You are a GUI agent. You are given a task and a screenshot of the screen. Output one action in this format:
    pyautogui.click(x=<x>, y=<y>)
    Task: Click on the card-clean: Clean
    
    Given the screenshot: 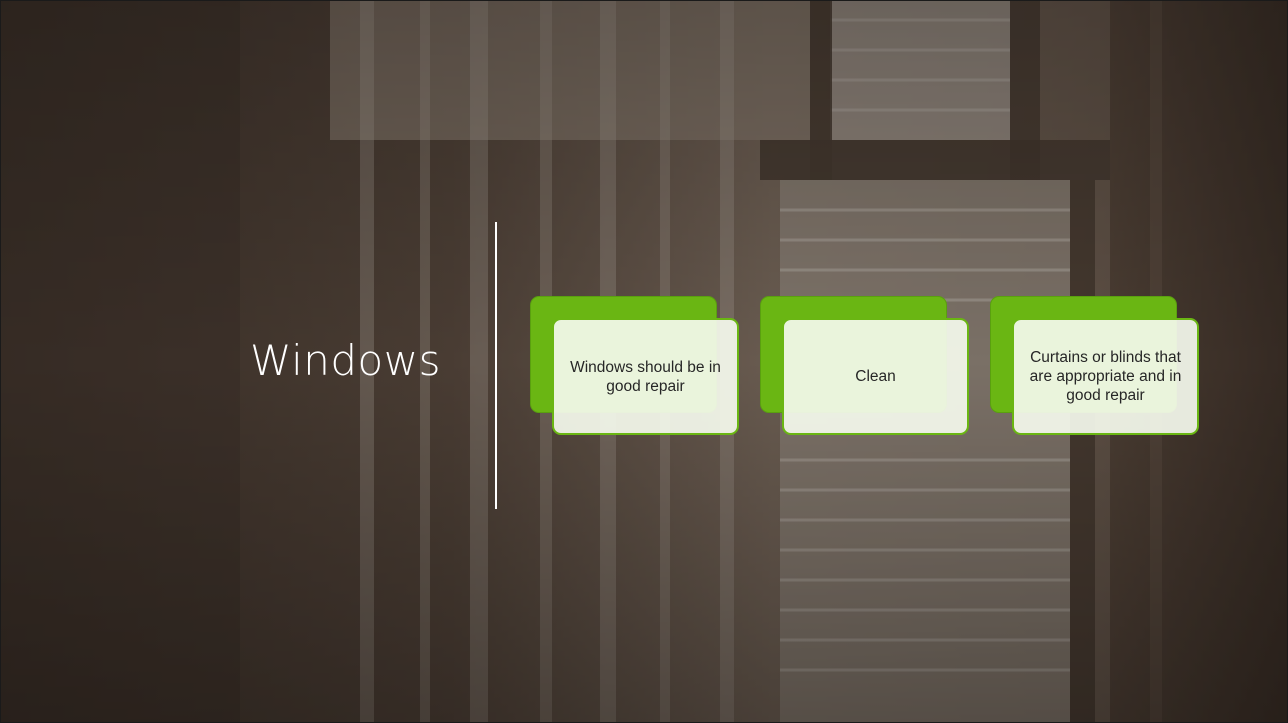 What is the action you would take?
    pyautogui.click(x=865, y=366)
    